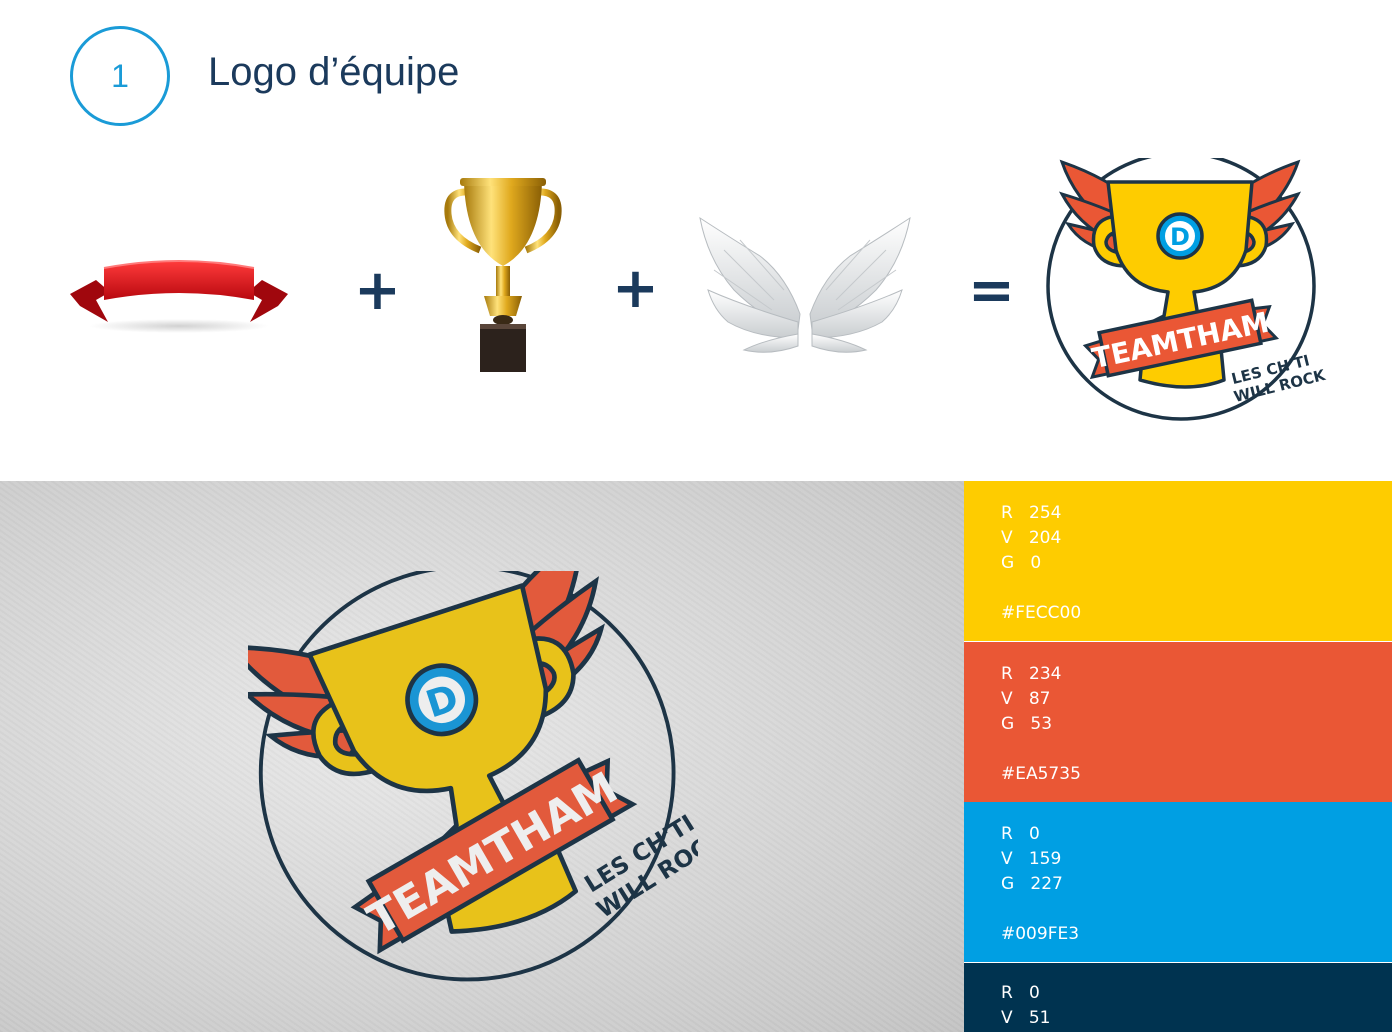  I want to click on hex-value: #EA5735, so click(1041, 774).